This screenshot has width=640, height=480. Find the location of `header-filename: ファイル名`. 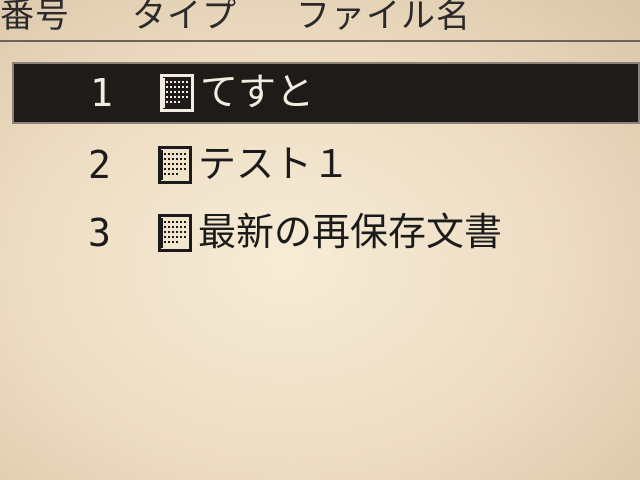

header-filename: ファイル名 is located at coordinates (383, 19).